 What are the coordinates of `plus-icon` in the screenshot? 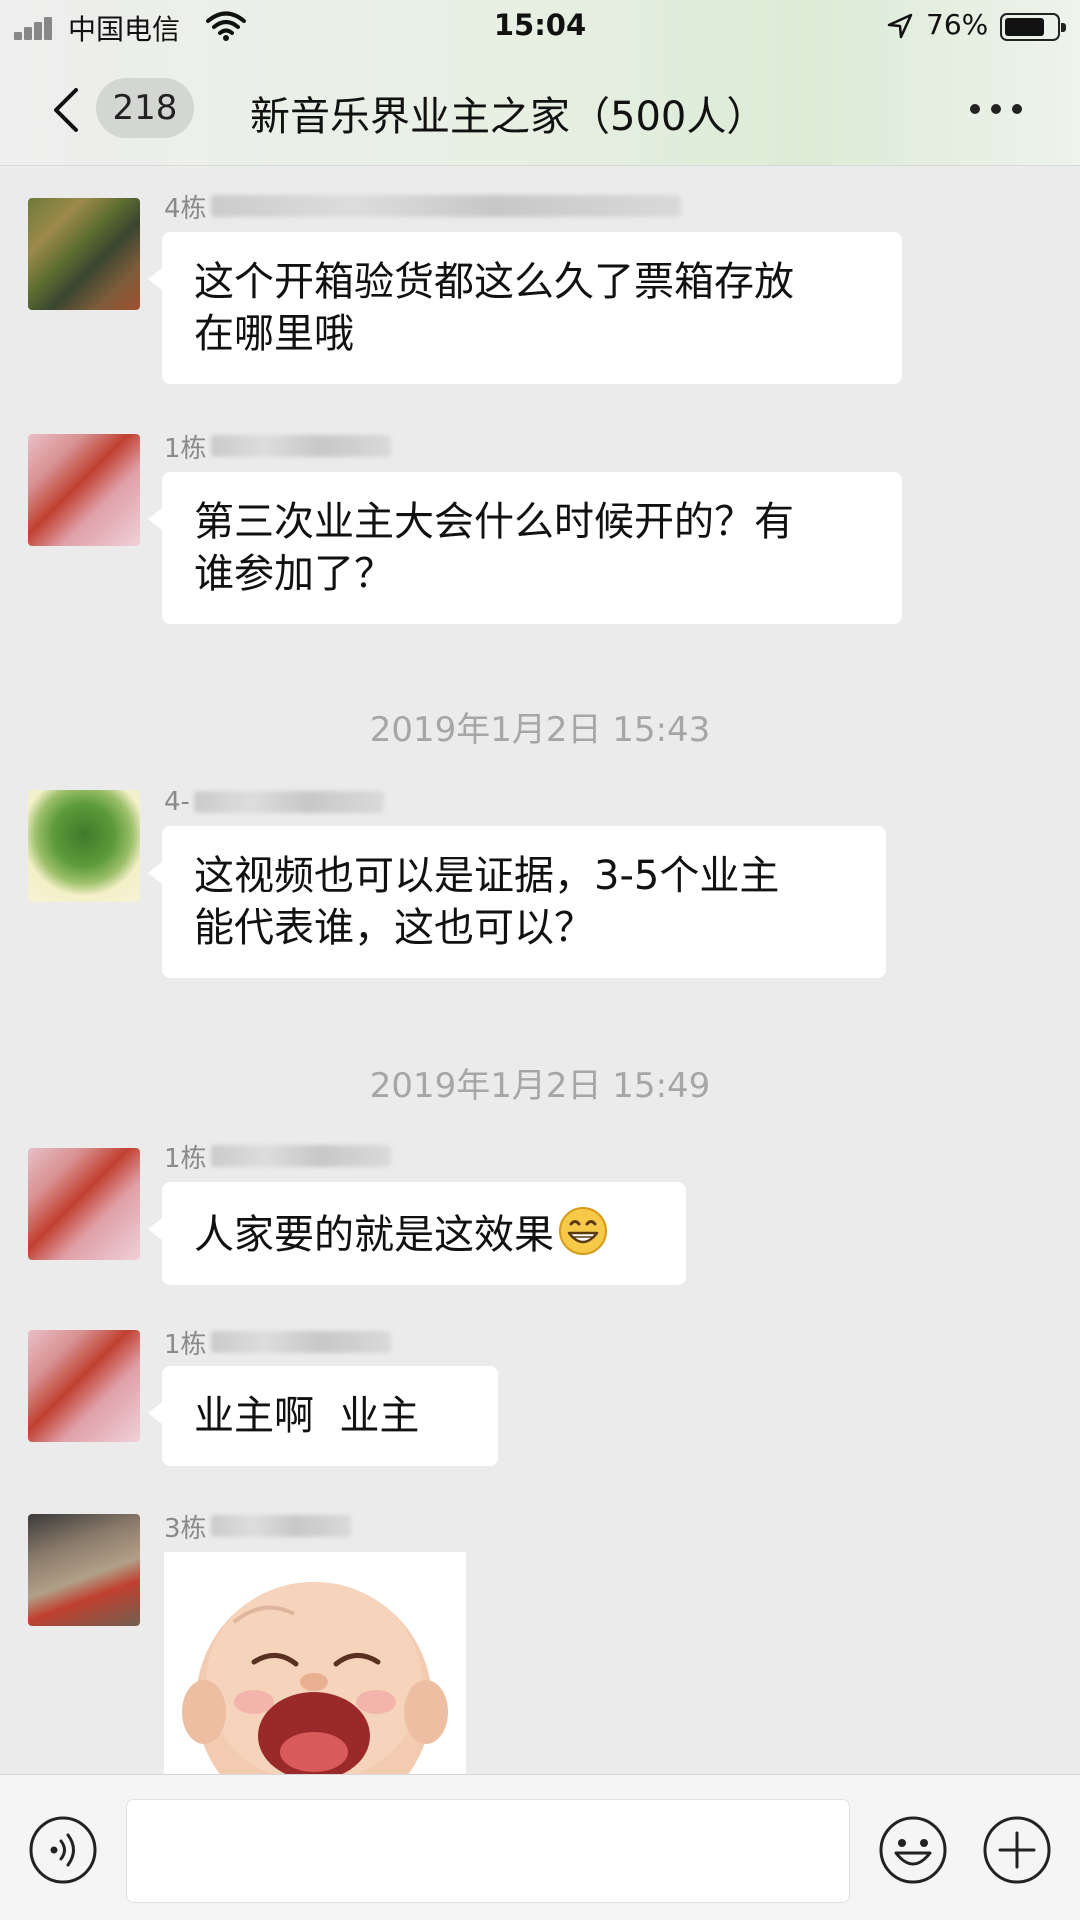 It's located at (1017, 1850).